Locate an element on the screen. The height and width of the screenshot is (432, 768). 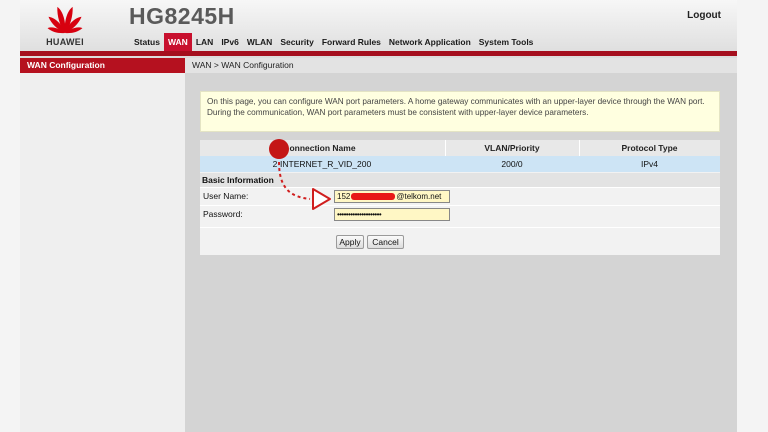
header-divider is located at coordinates (378, 53).